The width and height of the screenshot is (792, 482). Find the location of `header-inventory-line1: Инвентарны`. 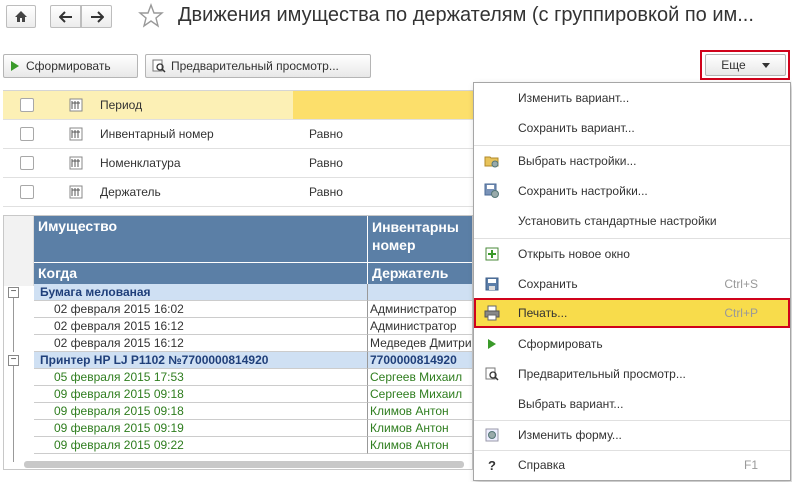

header-inventory-line1: Инвентарны is located at coordinates (415, 227).